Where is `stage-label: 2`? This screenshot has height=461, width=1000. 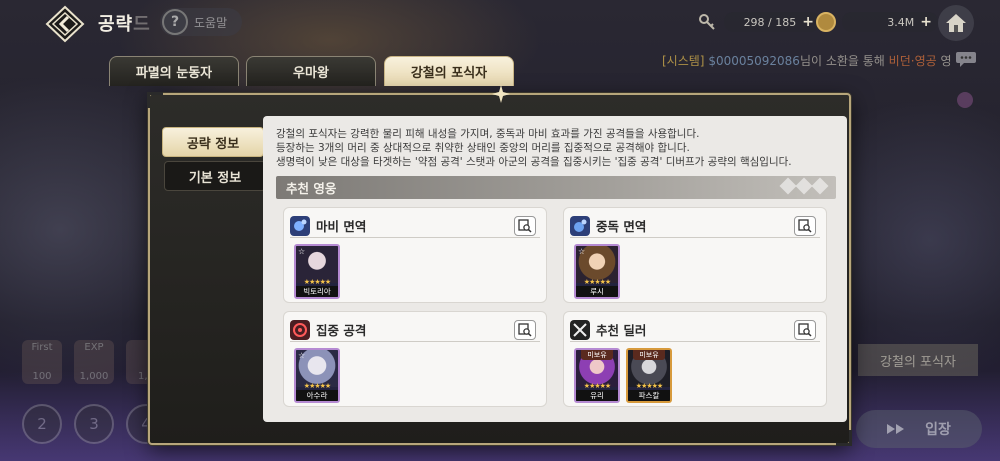 stage-label: 2 is located at coordinates (42, 424).